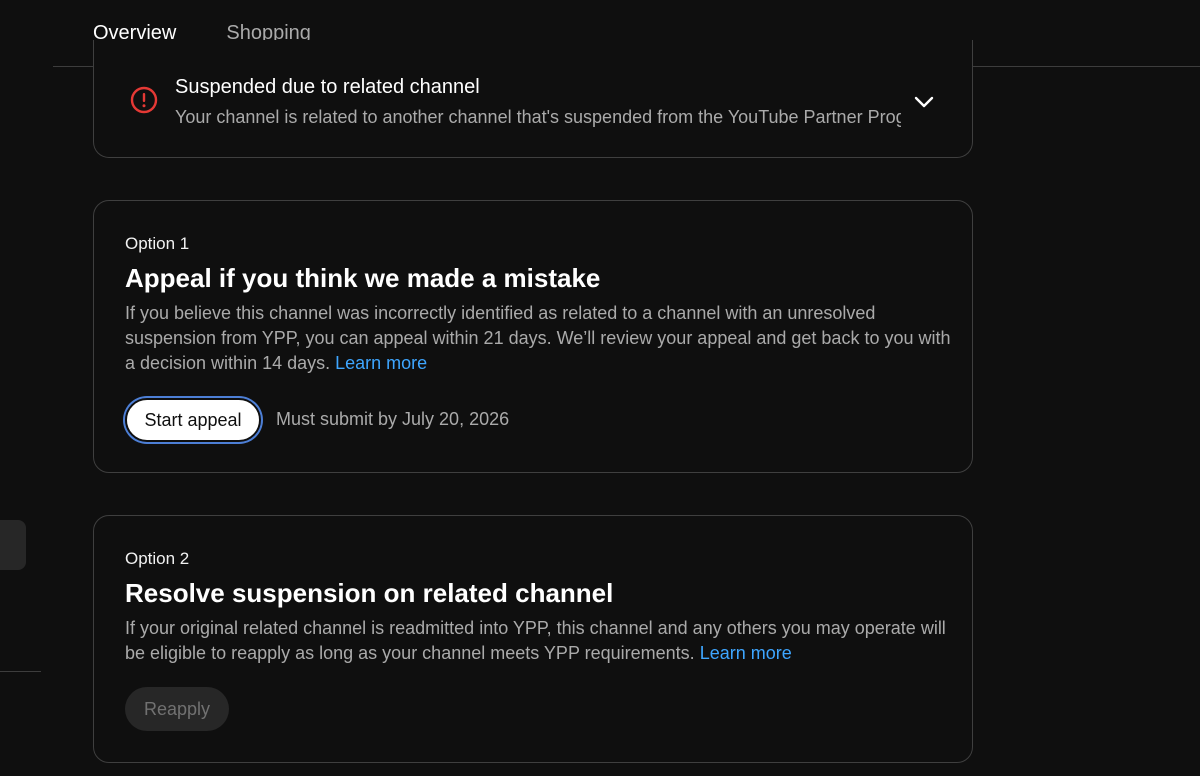  I want to click on option-1-learn-more-link: Learn more, so click(381, 363).